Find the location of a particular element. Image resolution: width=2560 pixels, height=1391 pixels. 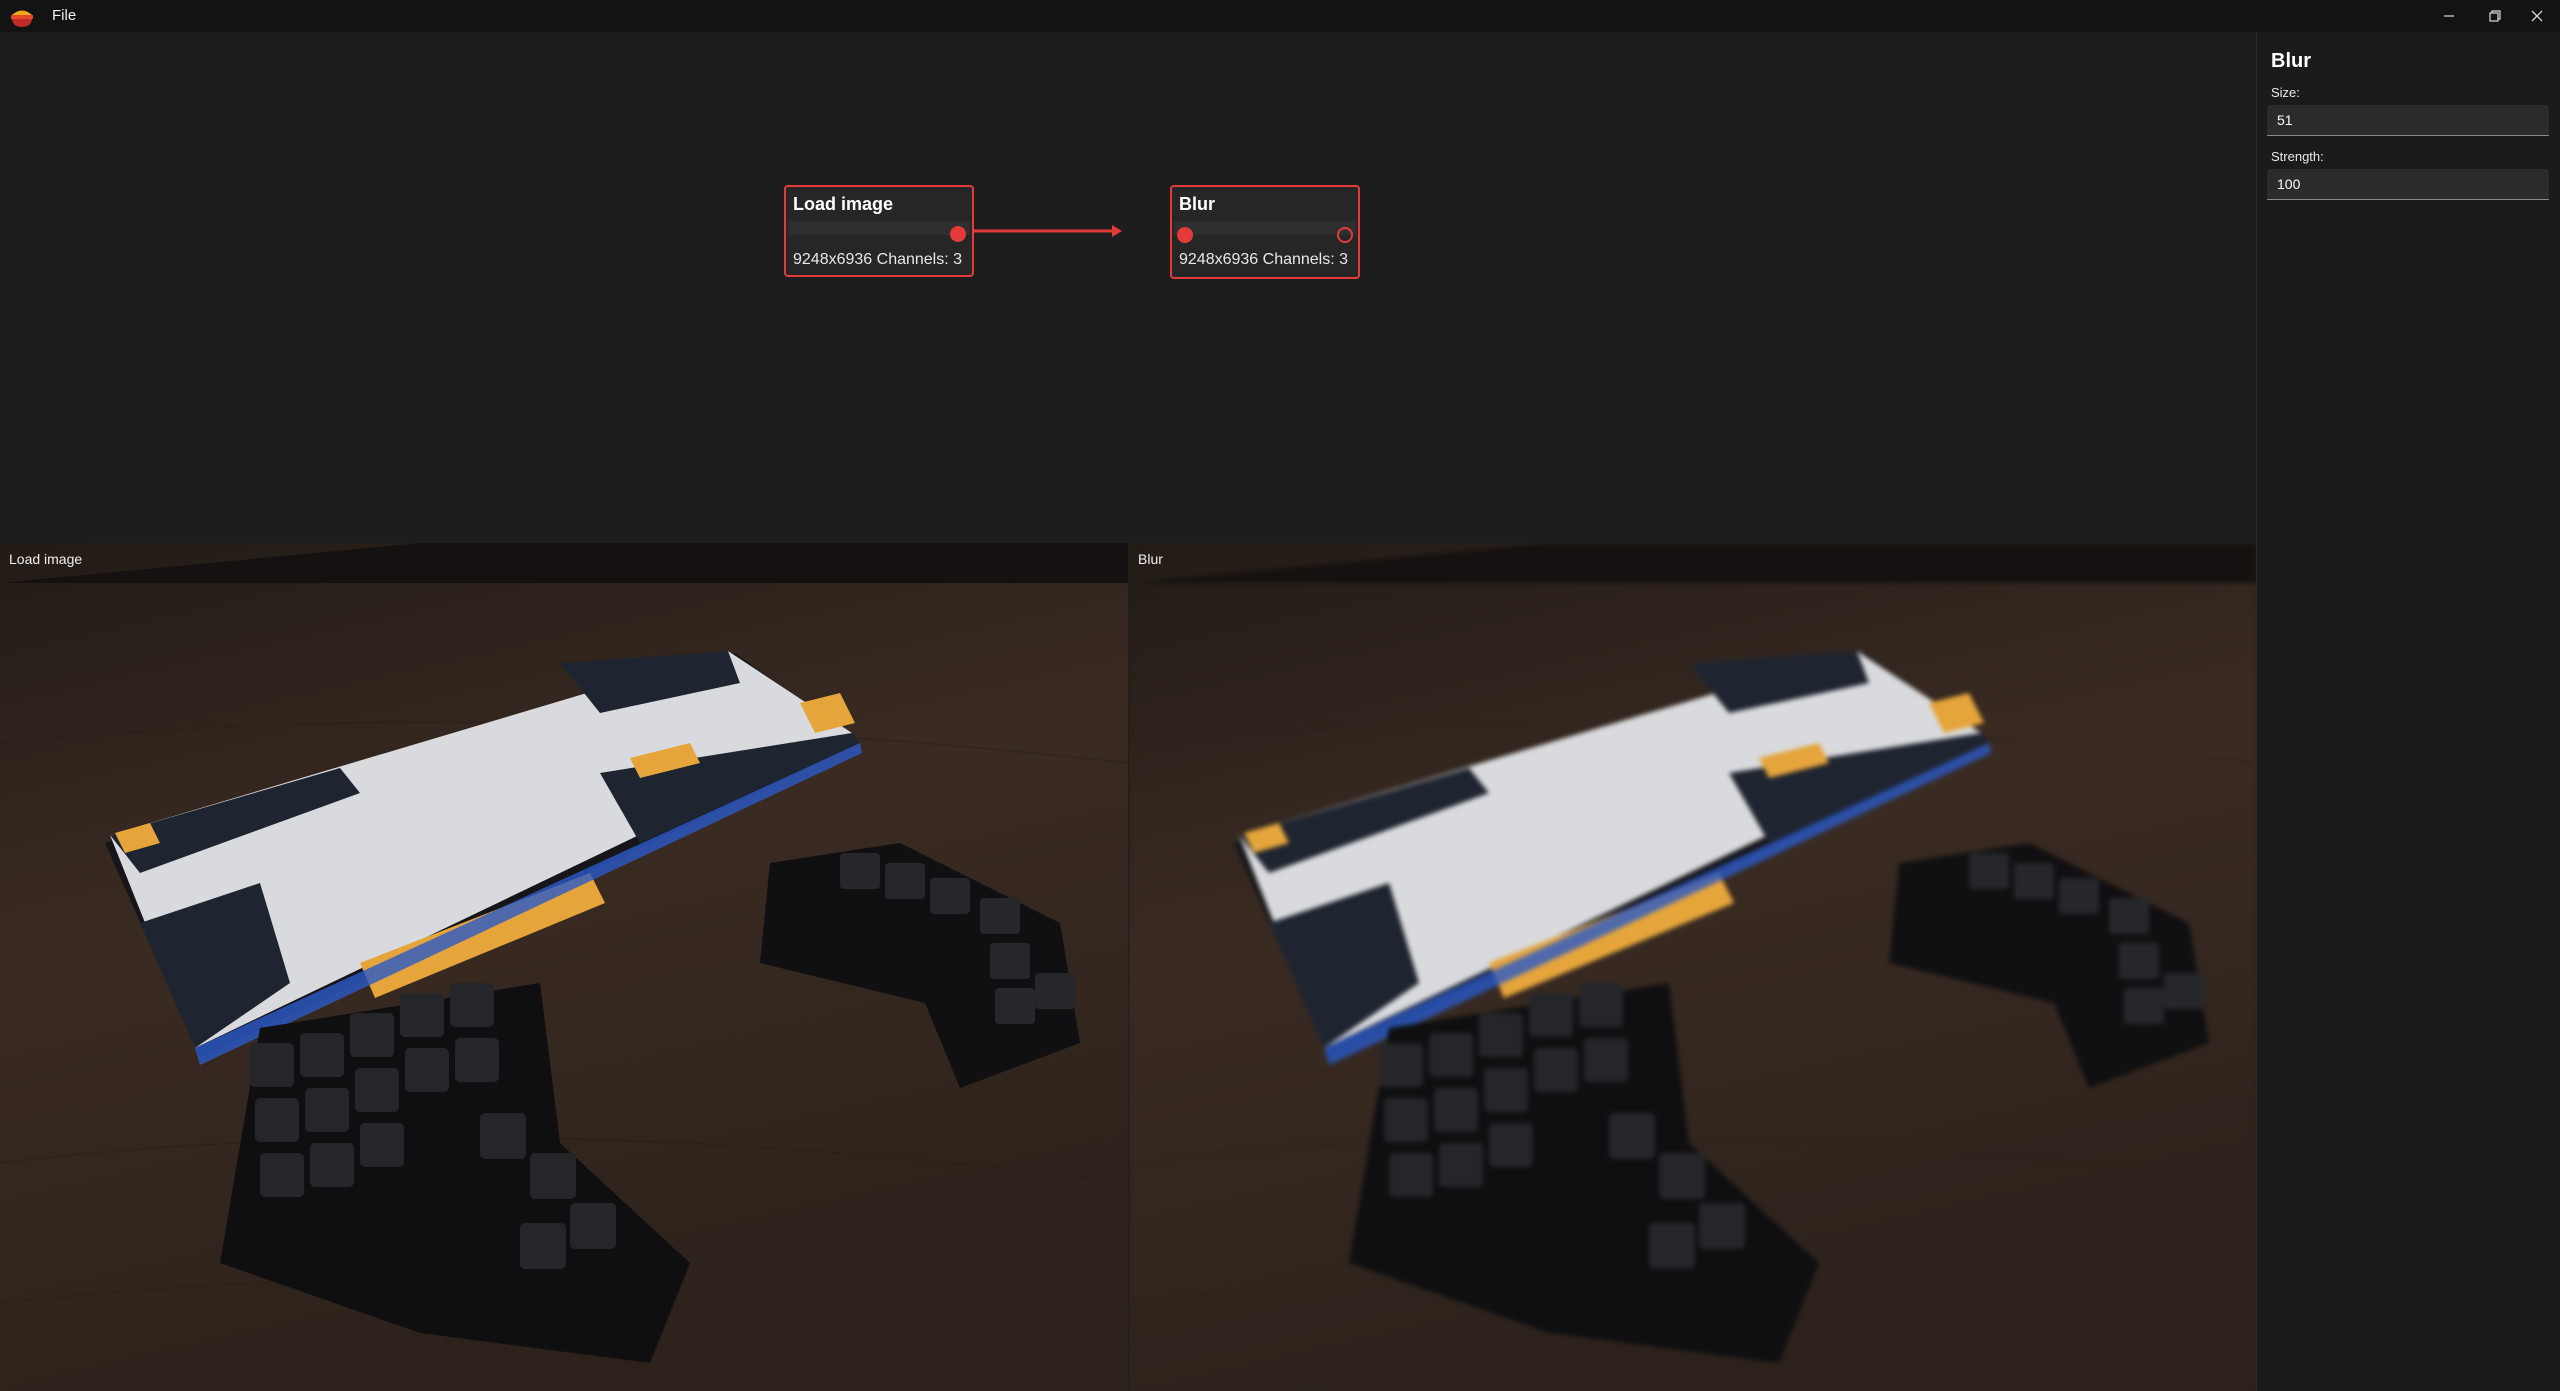

properties-panel: Blur Size: Strength: is located at coordinates (2408, 711).